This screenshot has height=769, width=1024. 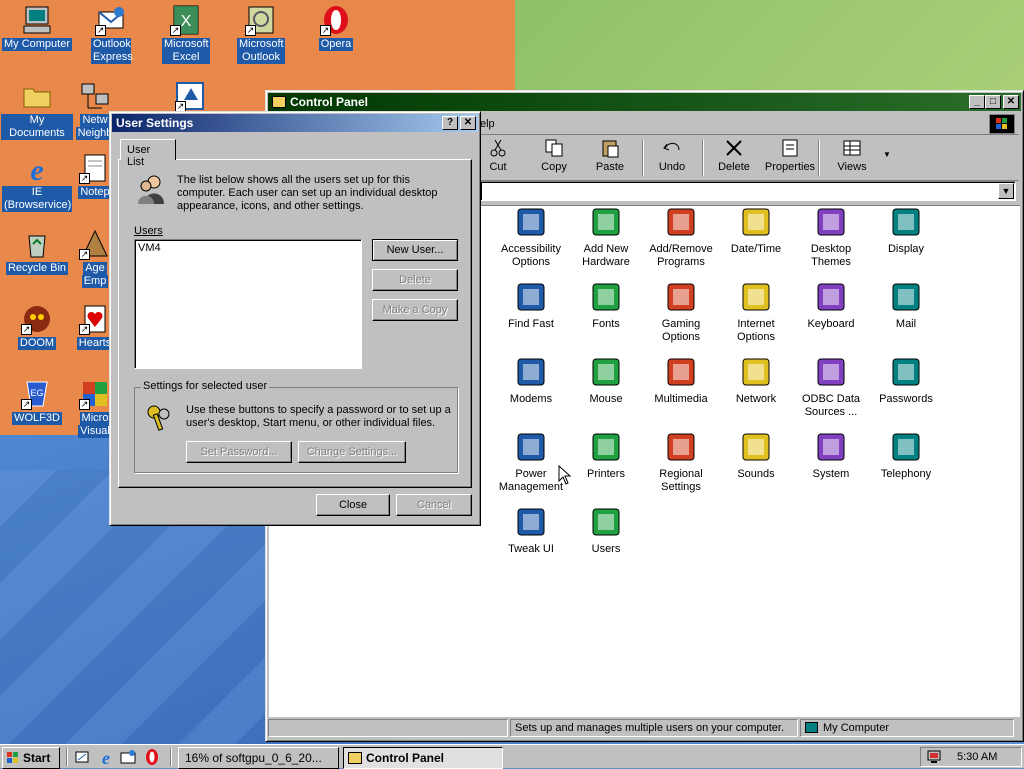 What do you see at coordinates (790, 148) in the screenshot?
I see `properties-icon` at bounding box center [790, 148].